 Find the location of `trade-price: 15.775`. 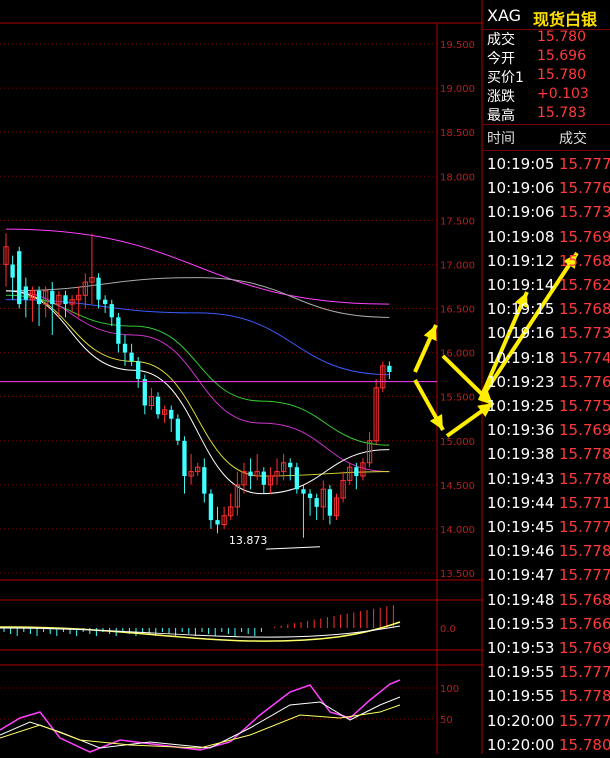

trade-price: 15.775 is located at coordinates (584, 406).